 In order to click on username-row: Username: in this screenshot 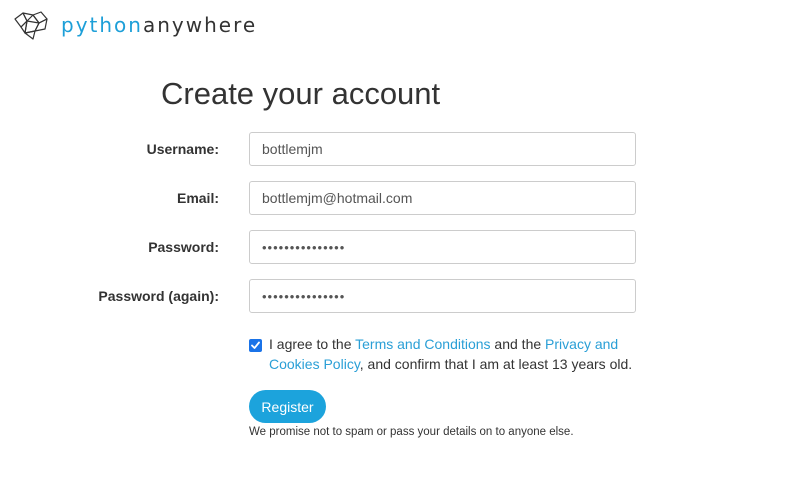, I will do `click(393, 149)`.